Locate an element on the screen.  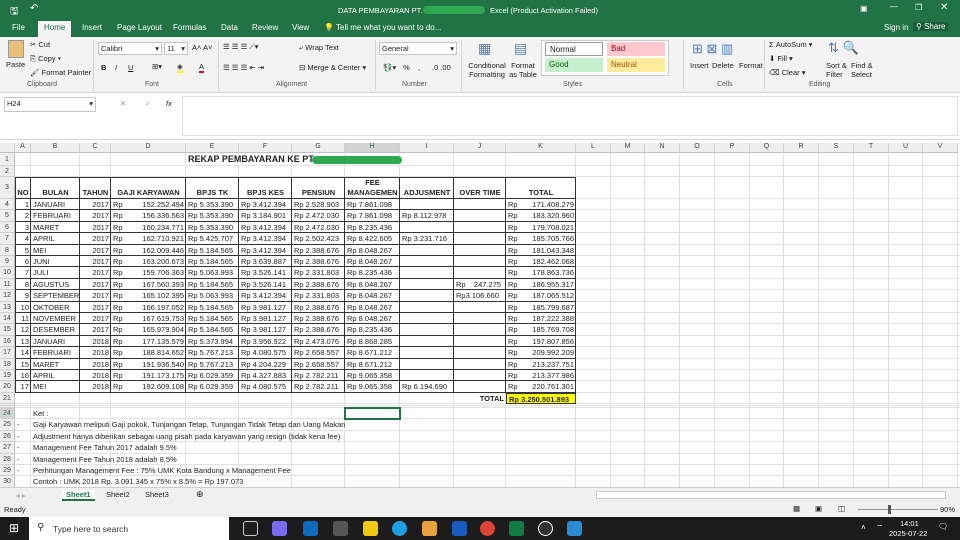
salary-cell: 177.135.579 is located at coordinates (148, 341).